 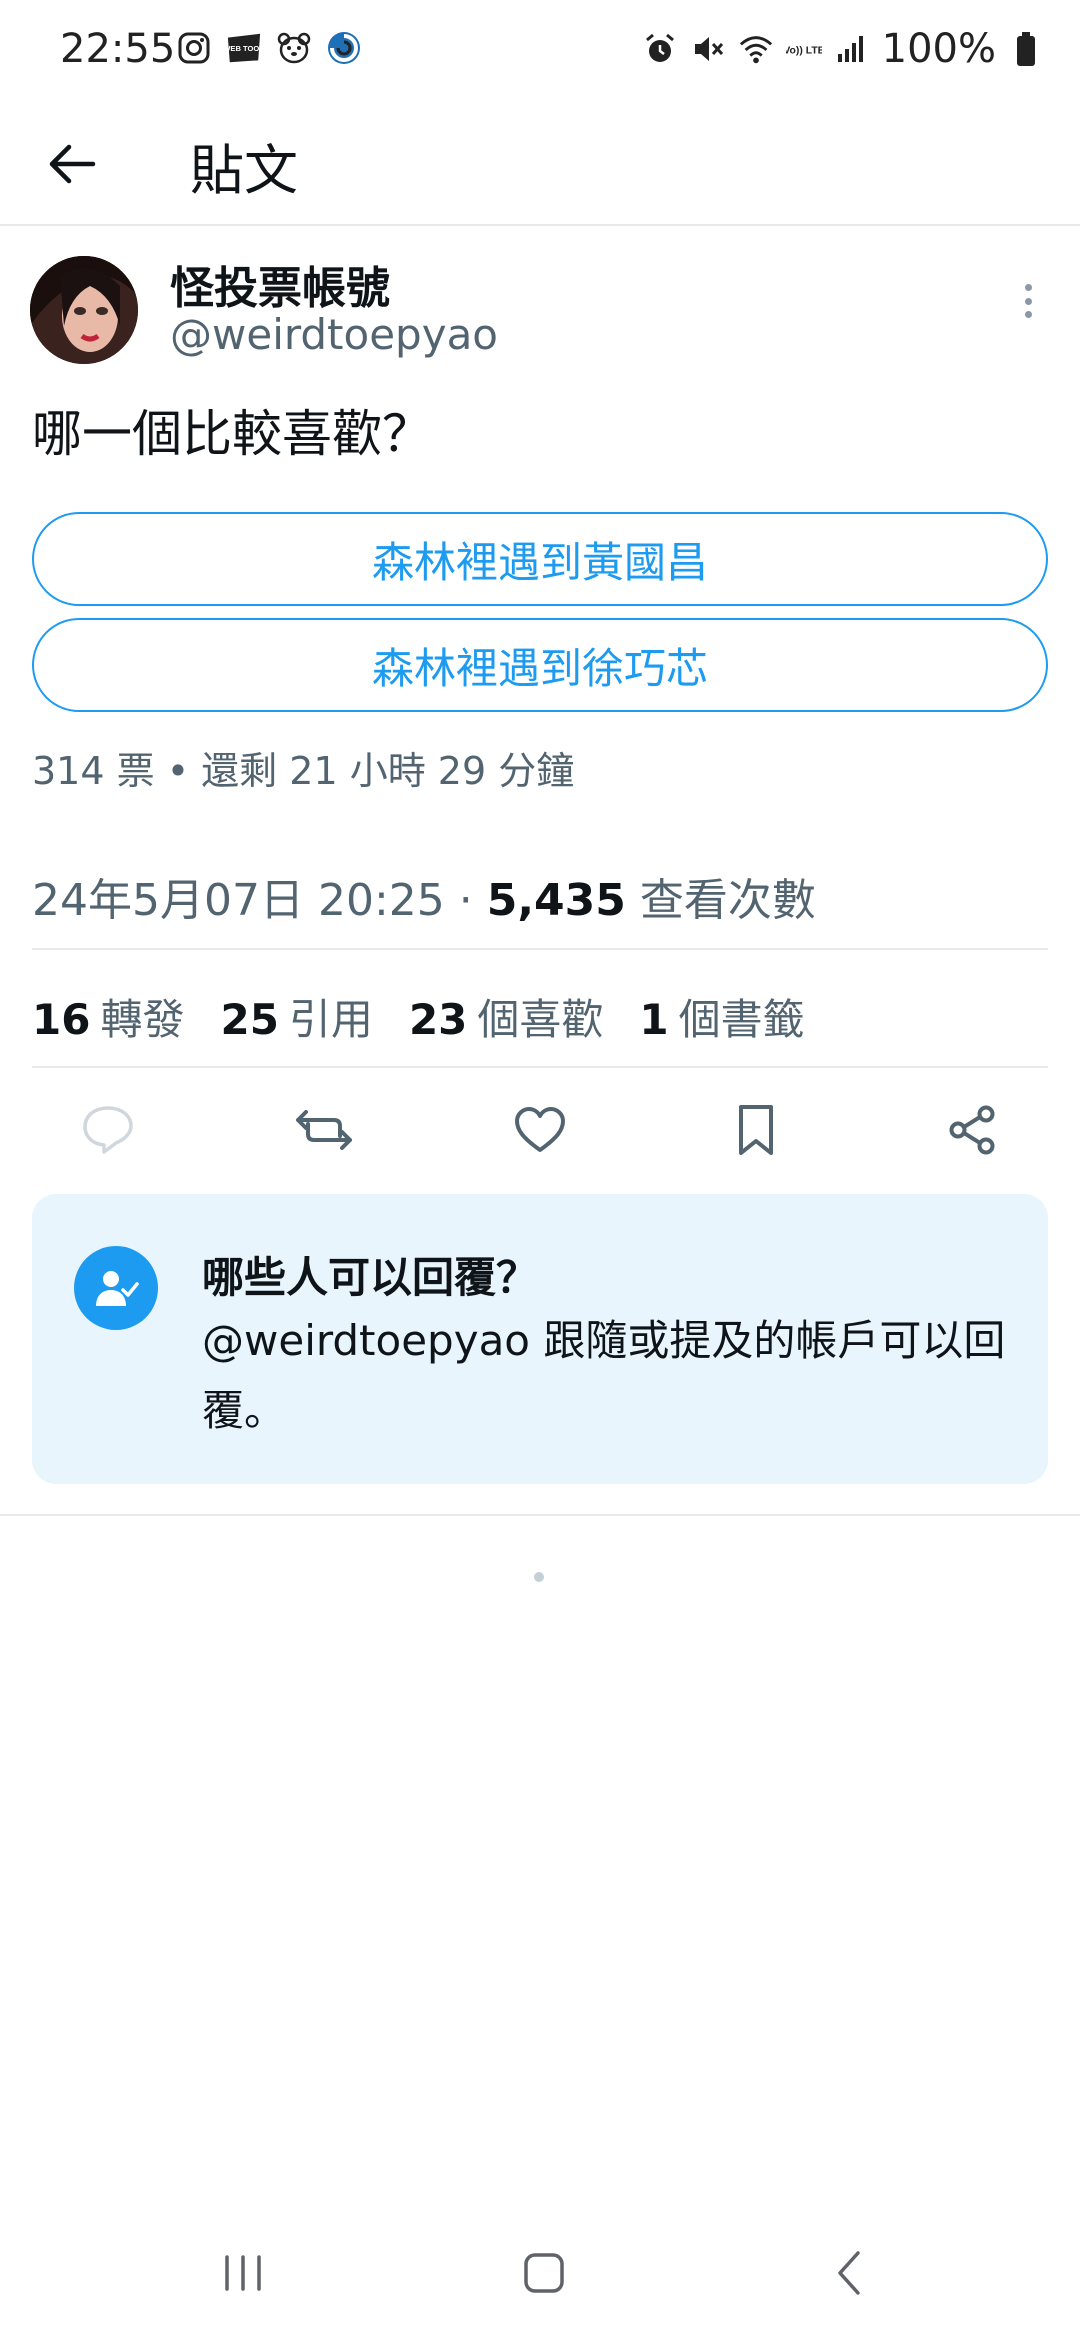 I want to click on avatar, so click(x=84, y=310).